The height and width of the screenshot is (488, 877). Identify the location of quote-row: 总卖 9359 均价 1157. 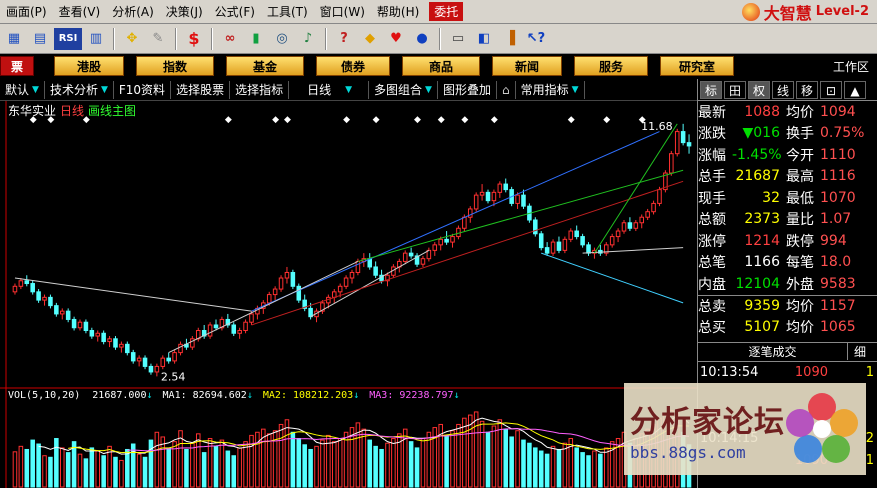
(787, 305).